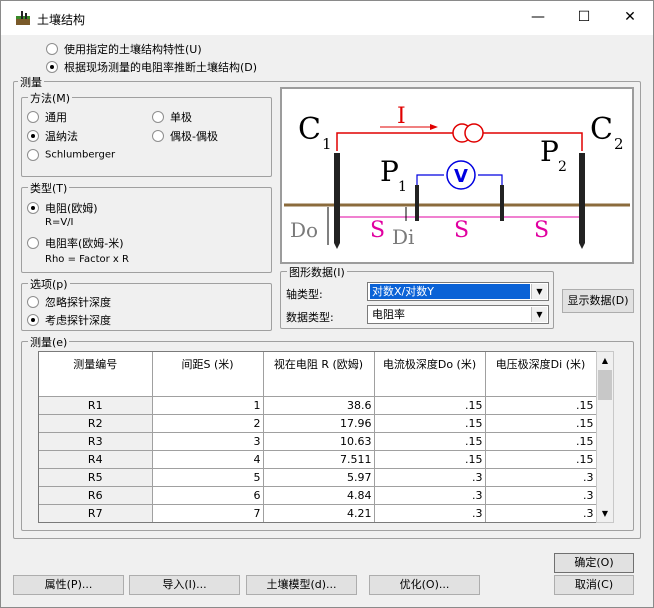 This screenshot has height=608, width=654. I want to click on table-row: R2 2 17.96 .15 .15, so click(318, 423).